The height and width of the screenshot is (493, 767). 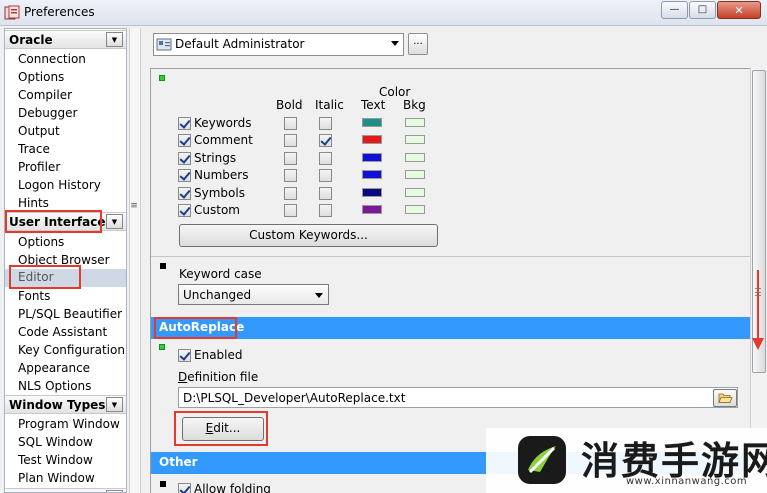 I want to click on tree-group-label: Oracle, so click(x=31, y=40).